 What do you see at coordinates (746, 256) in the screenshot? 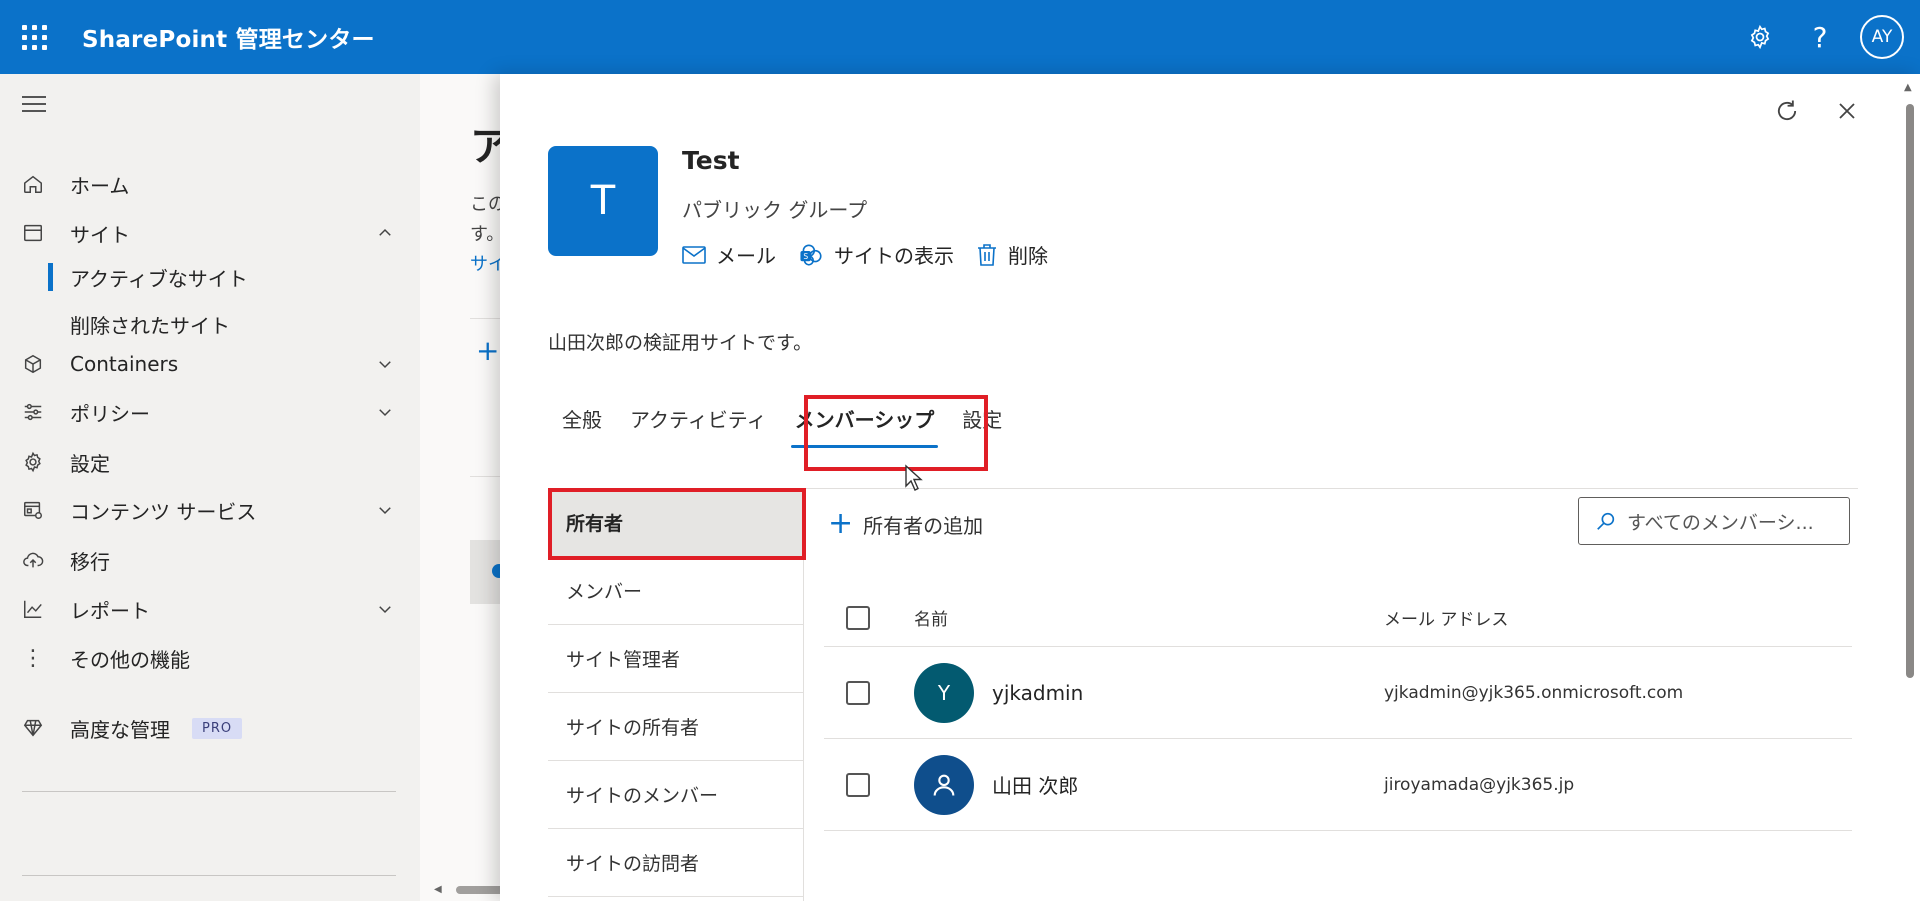
I see `action-label: メール` at bounding box center [746, 256].